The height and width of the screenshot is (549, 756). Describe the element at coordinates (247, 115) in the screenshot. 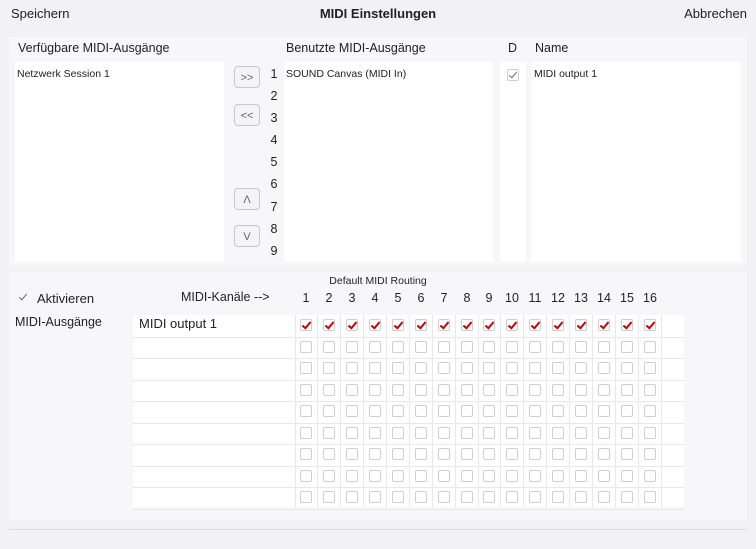

I see `remove-output-button: <<` at that location.